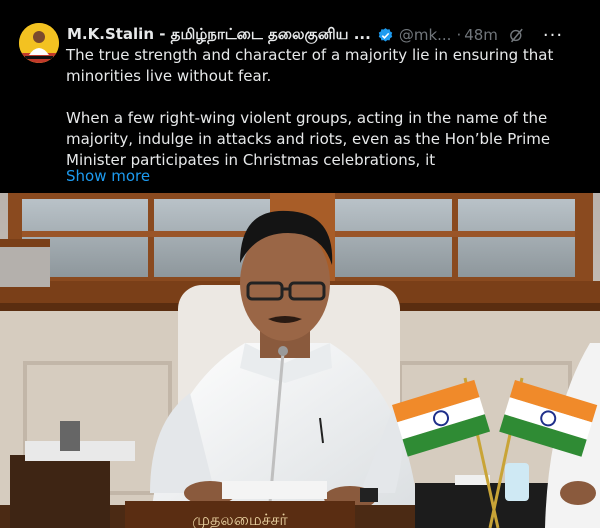  What do you see at coordinates (385, 34) in the screenshot?
I see `verified-badge-icon` at bounding box center [385, 34].